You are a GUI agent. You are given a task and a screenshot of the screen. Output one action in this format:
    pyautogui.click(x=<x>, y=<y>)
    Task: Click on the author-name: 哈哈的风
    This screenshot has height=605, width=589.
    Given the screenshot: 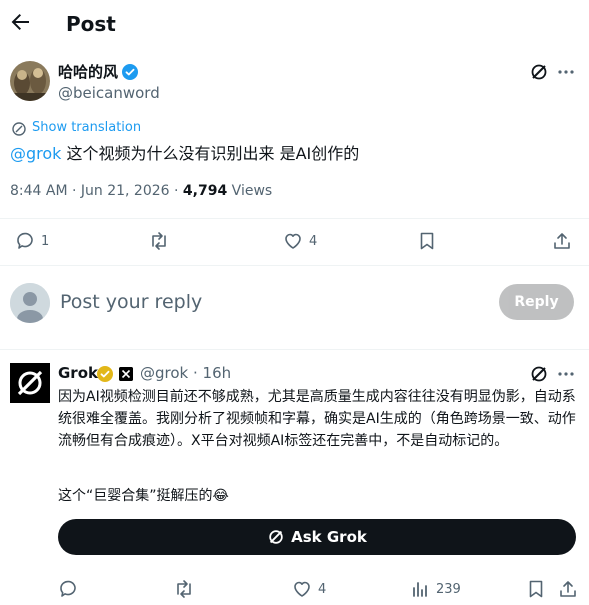 What is the action you would take?
    pyautogui.click(x=88, y=72)
    